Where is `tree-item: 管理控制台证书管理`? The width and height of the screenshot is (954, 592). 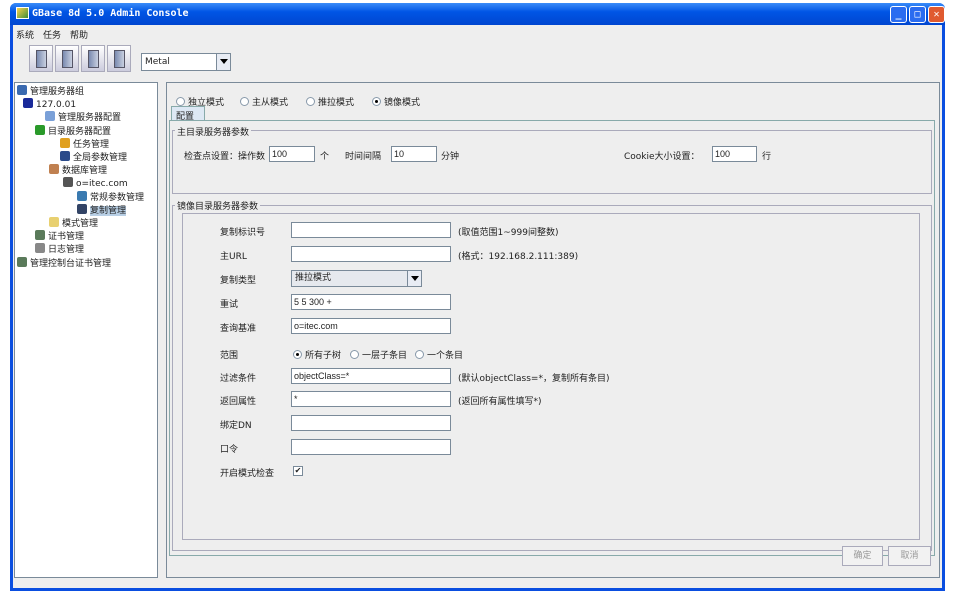 tree-item: 管理控制台证书管理 is located at coordinates (64, 262).